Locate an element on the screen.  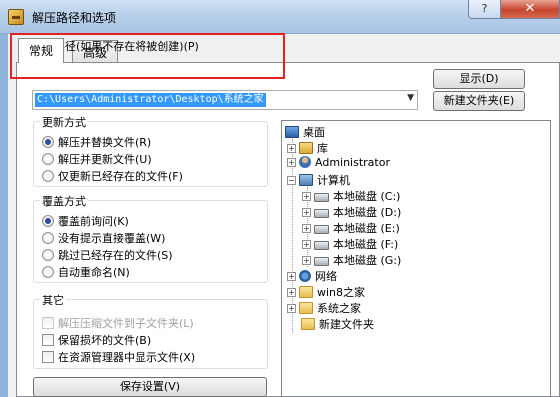
radio-auto-rename: 自动重命名(N) is located at coordinates (86, 272).